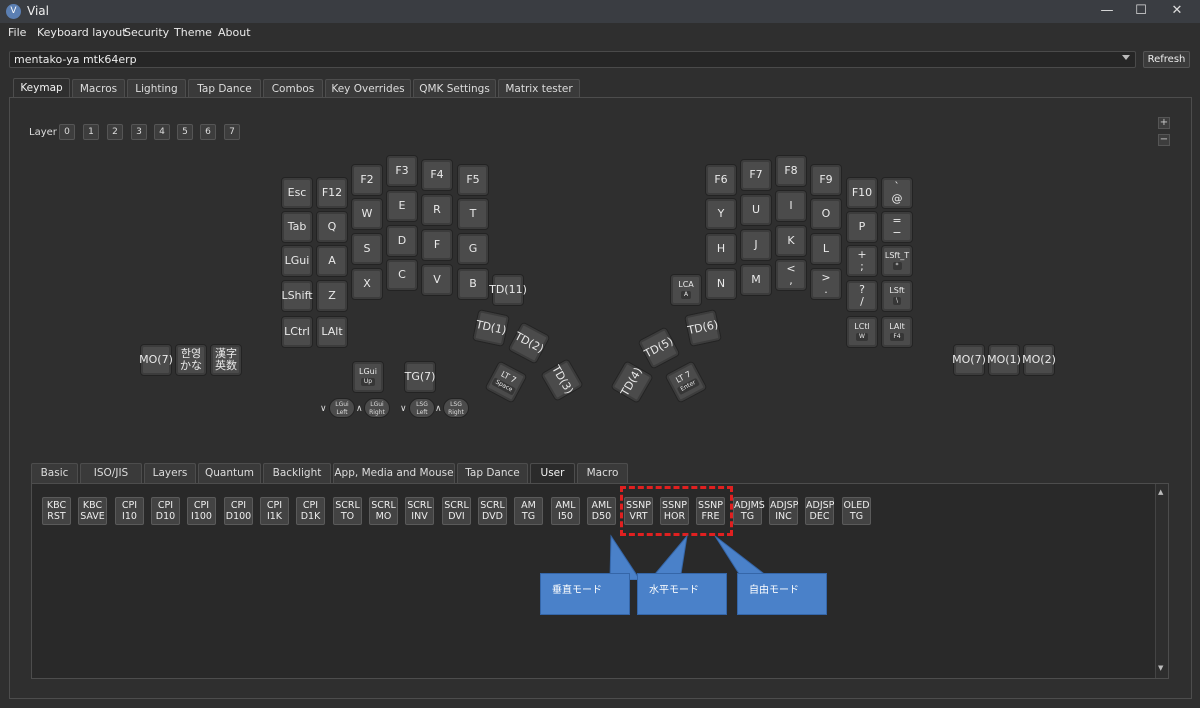 This screenshot has width=1200, height=708. I want to click on key: F4, so click(437, 175).